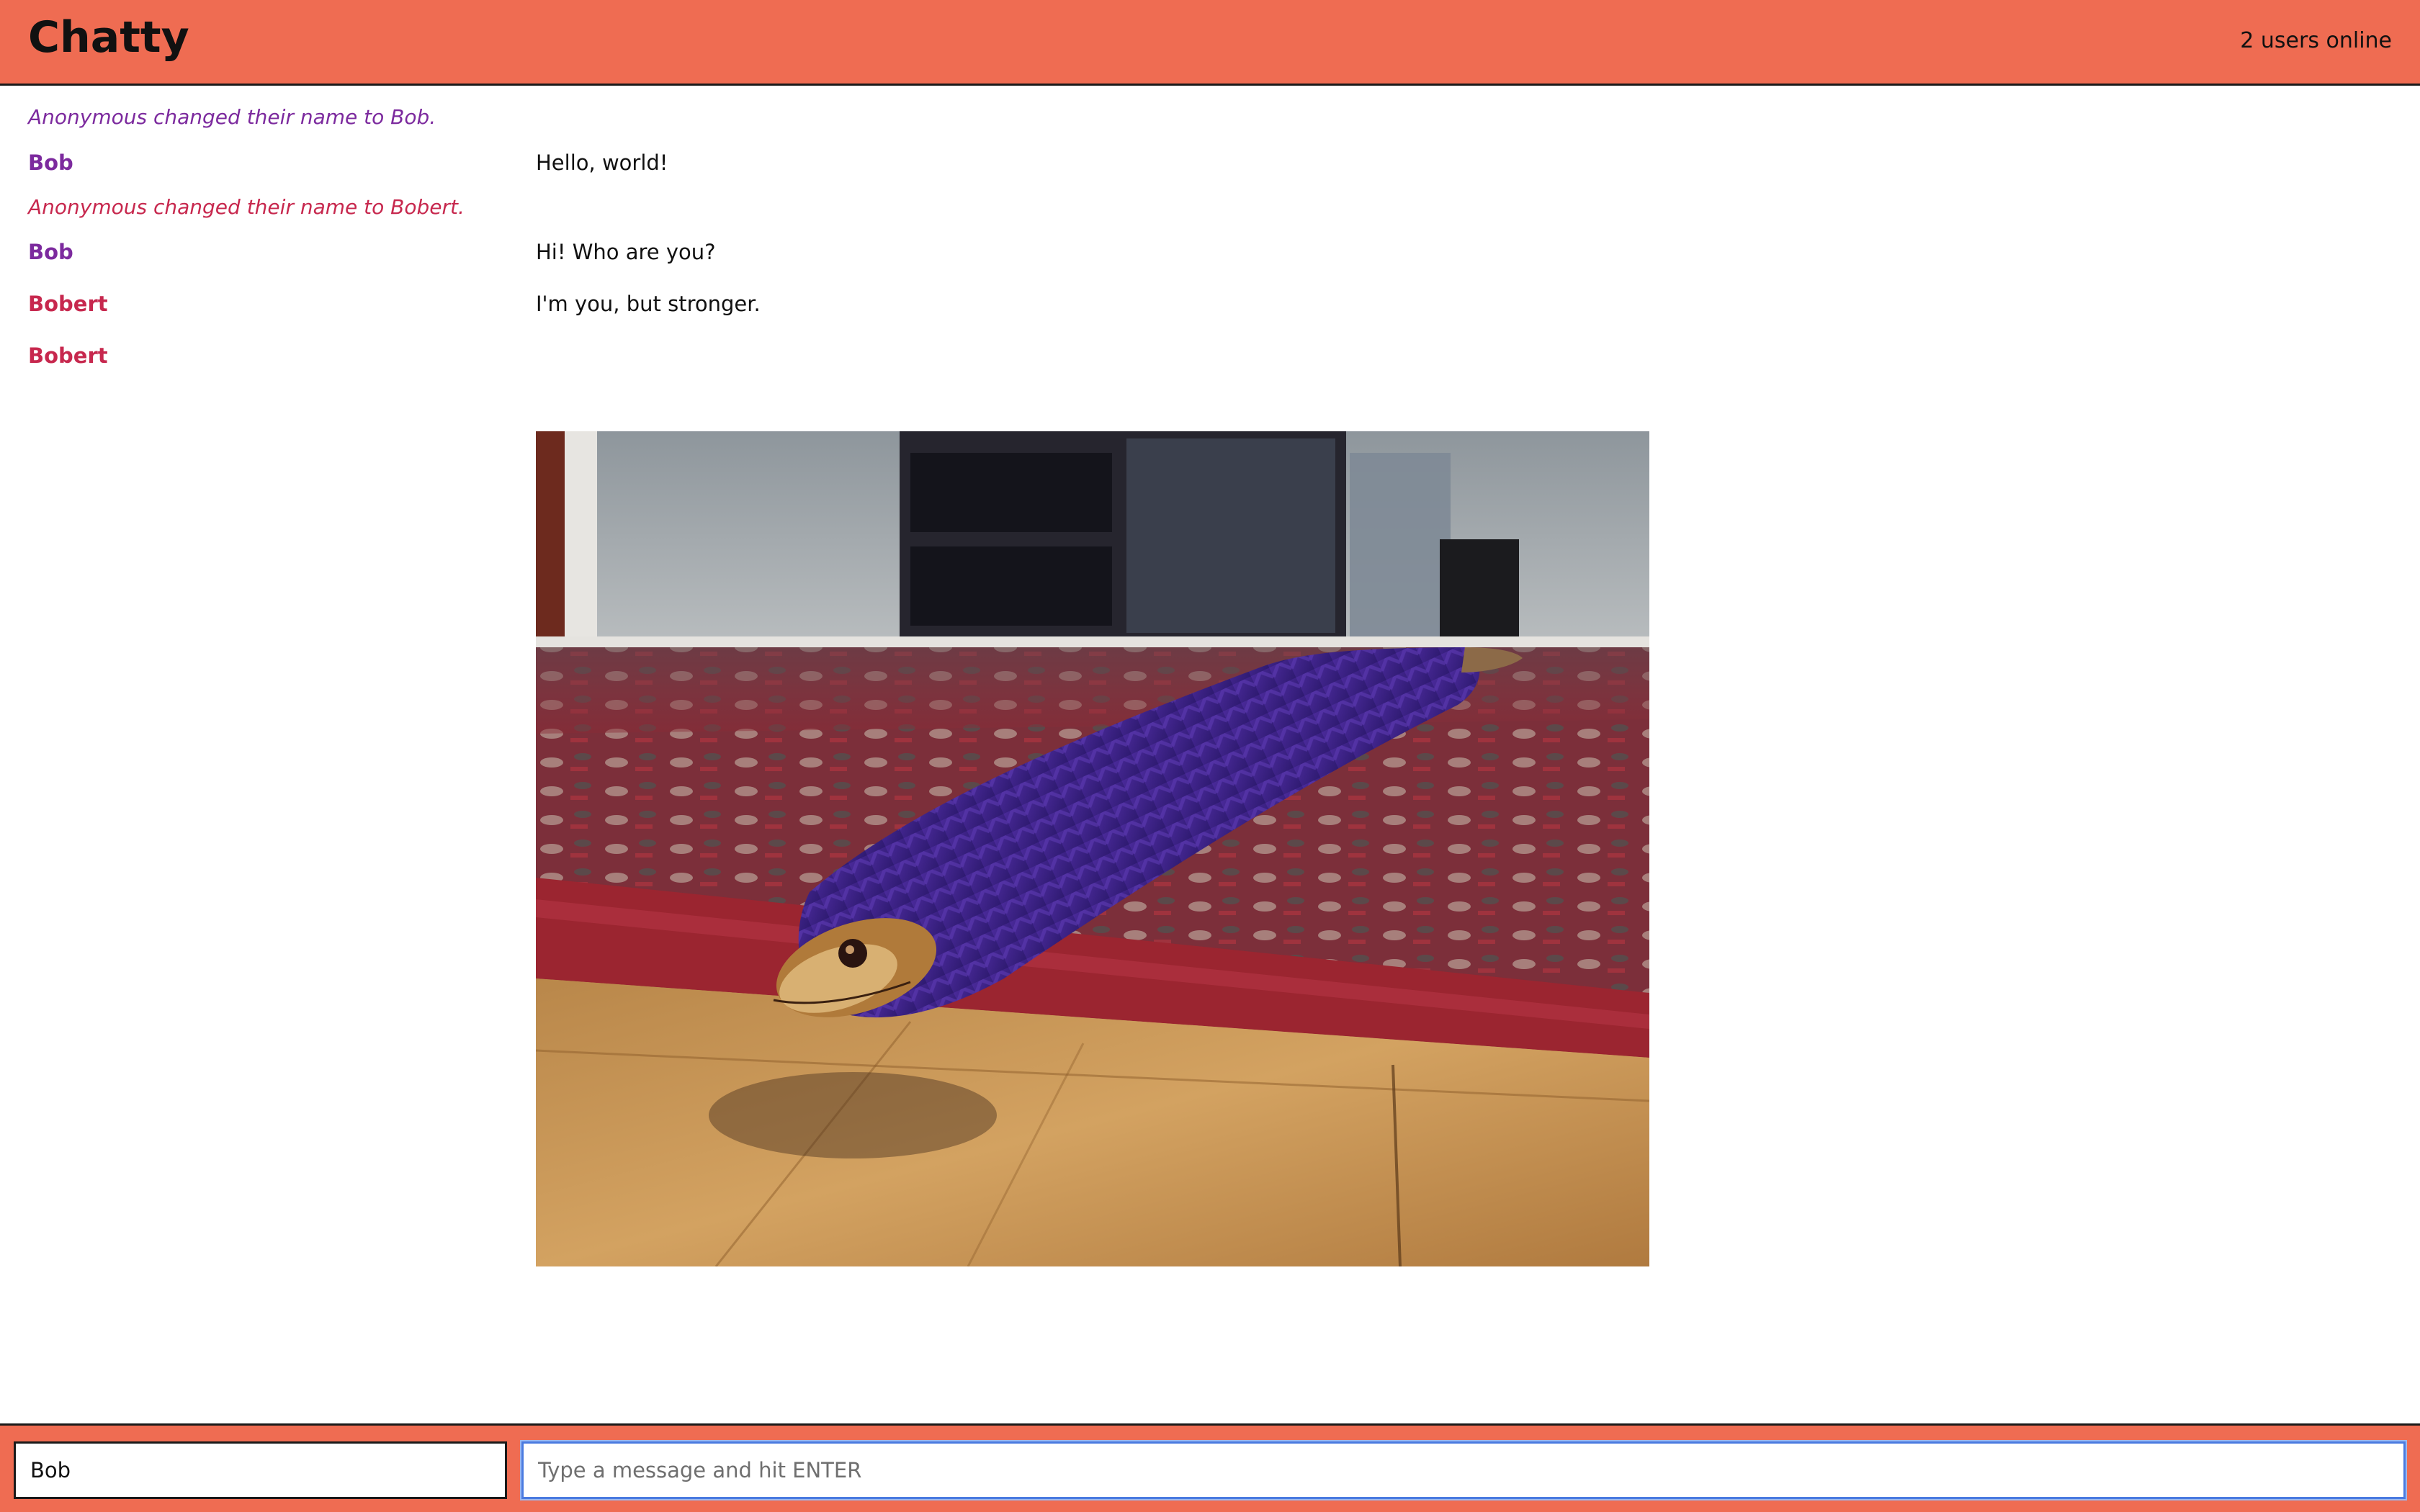  I want to click on notification-text: Anonymous changed their name to Bobert., so click(246, 207).